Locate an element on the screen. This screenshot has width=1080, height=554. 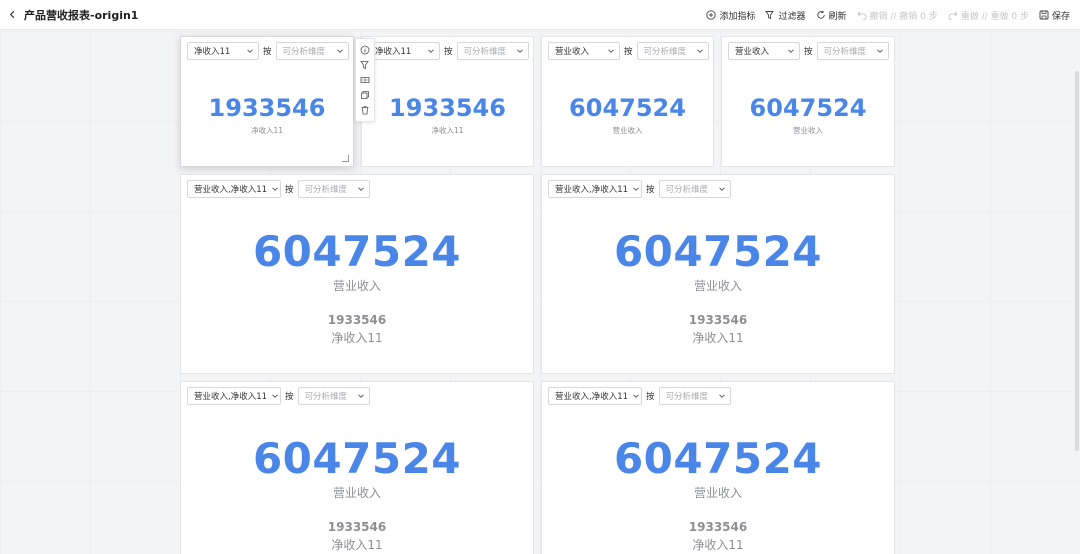
filter-label: 过滤器 is located at coordinates (792, 16).